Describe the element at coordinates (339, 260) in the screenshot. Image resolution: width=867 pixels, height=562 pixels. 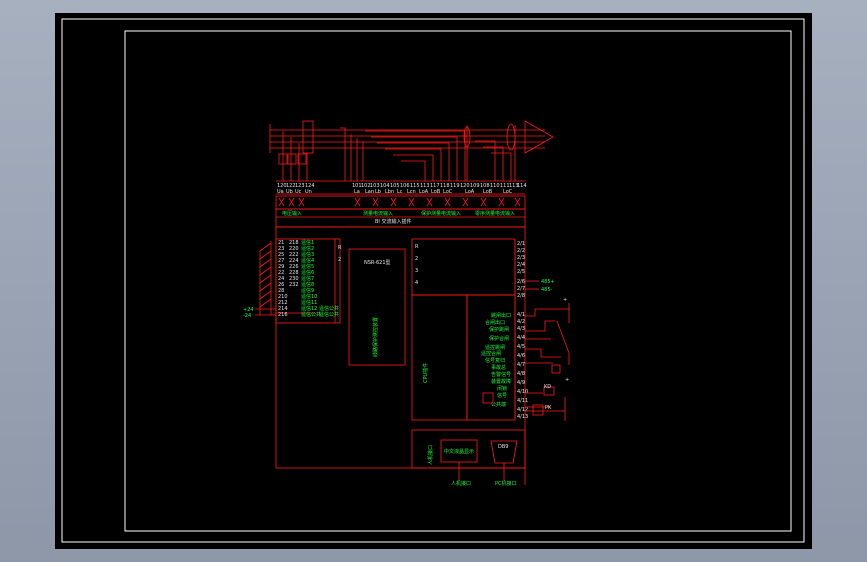
I see `left-letter: 2` at that location.